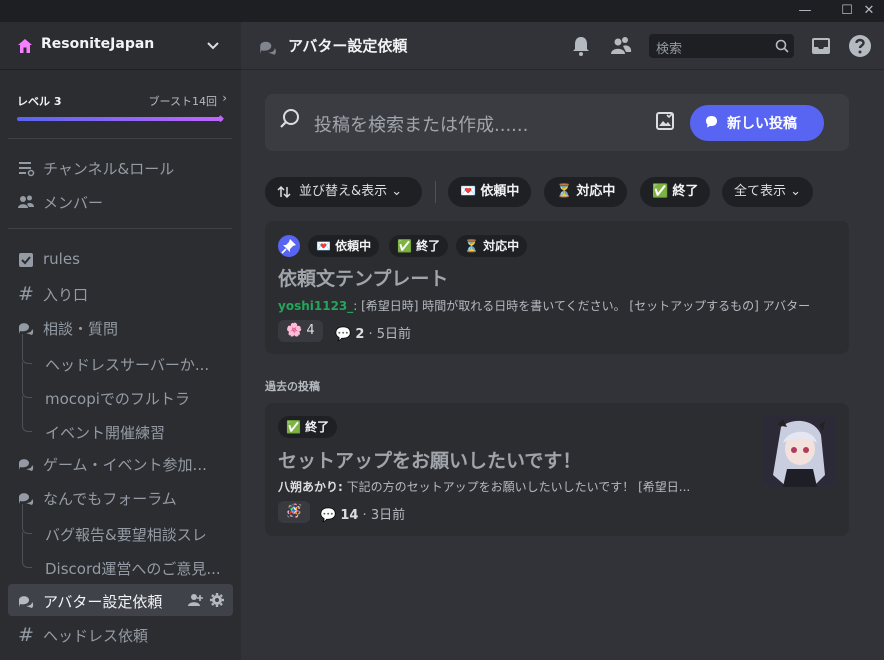 The image size is (884, 660). Describe the element at coordinates (762, 124) in the screenshot. I see `new-post-label: 新しい投稿` at that location.